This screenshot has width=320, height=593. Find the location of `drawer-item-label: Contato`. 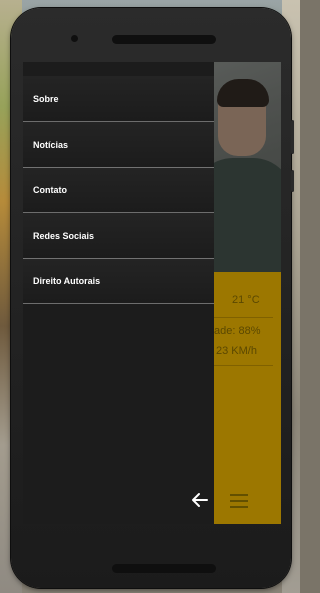

drawer-item-label: Contato is located at coordinates (50, 189).